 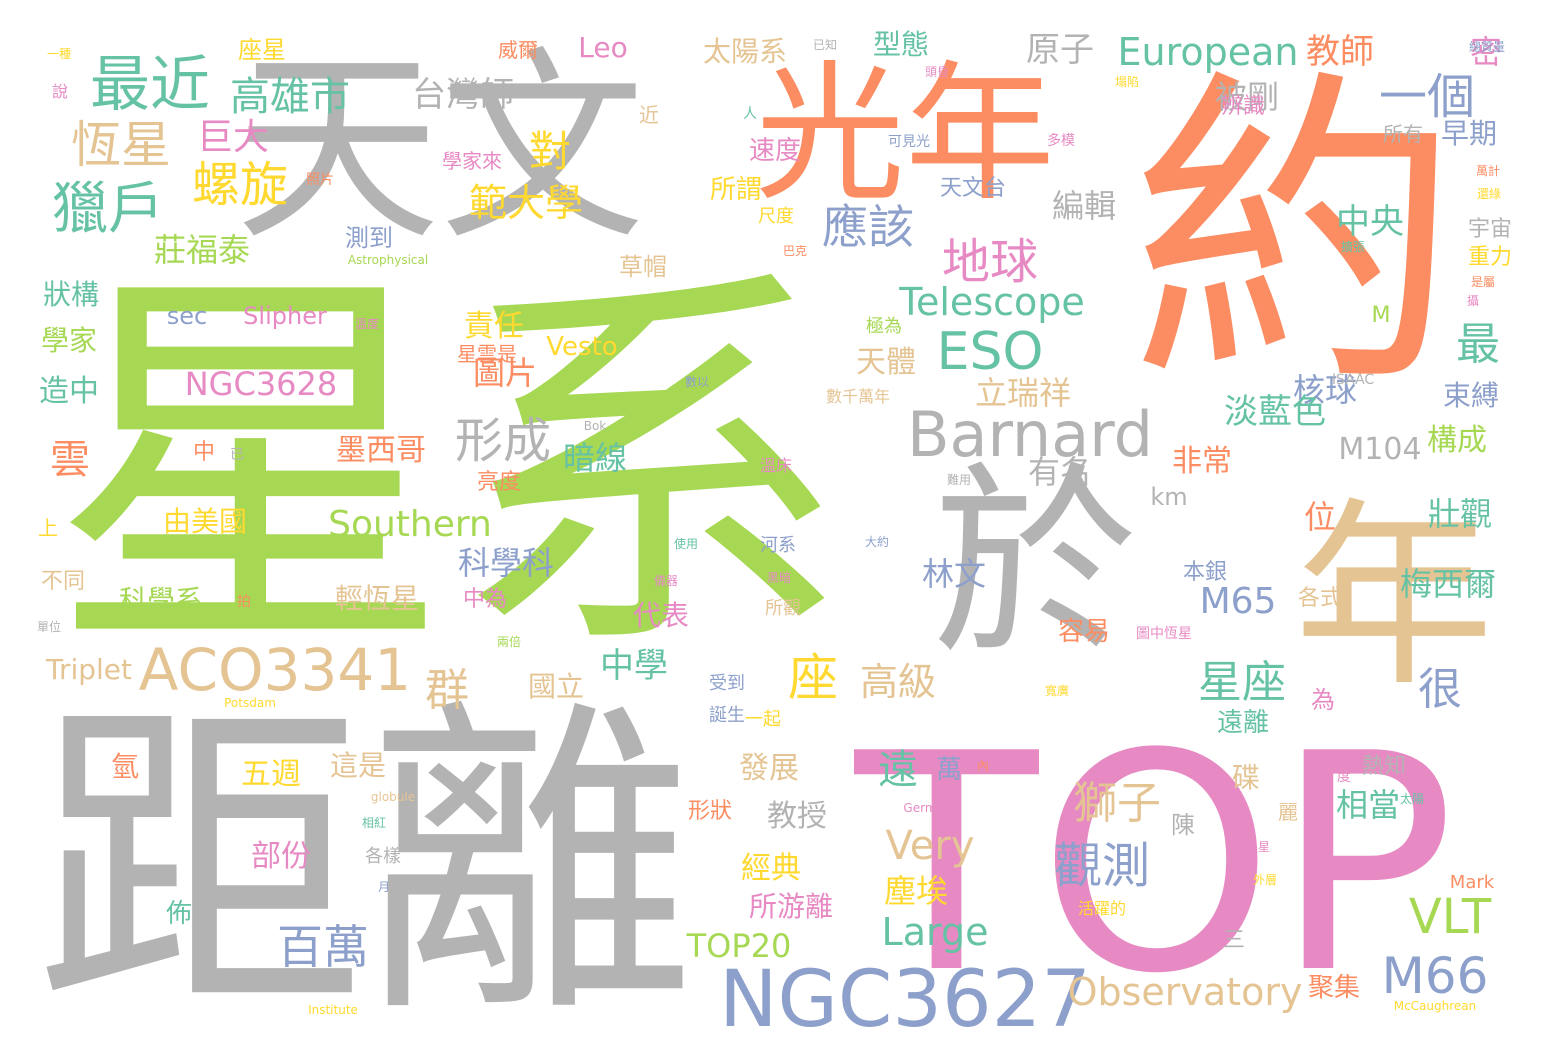 What do you see at coordinates (1483, 282) in the screenshot?
I see `word-cloud-word: 是屬` at bounding box center [1483, 282].